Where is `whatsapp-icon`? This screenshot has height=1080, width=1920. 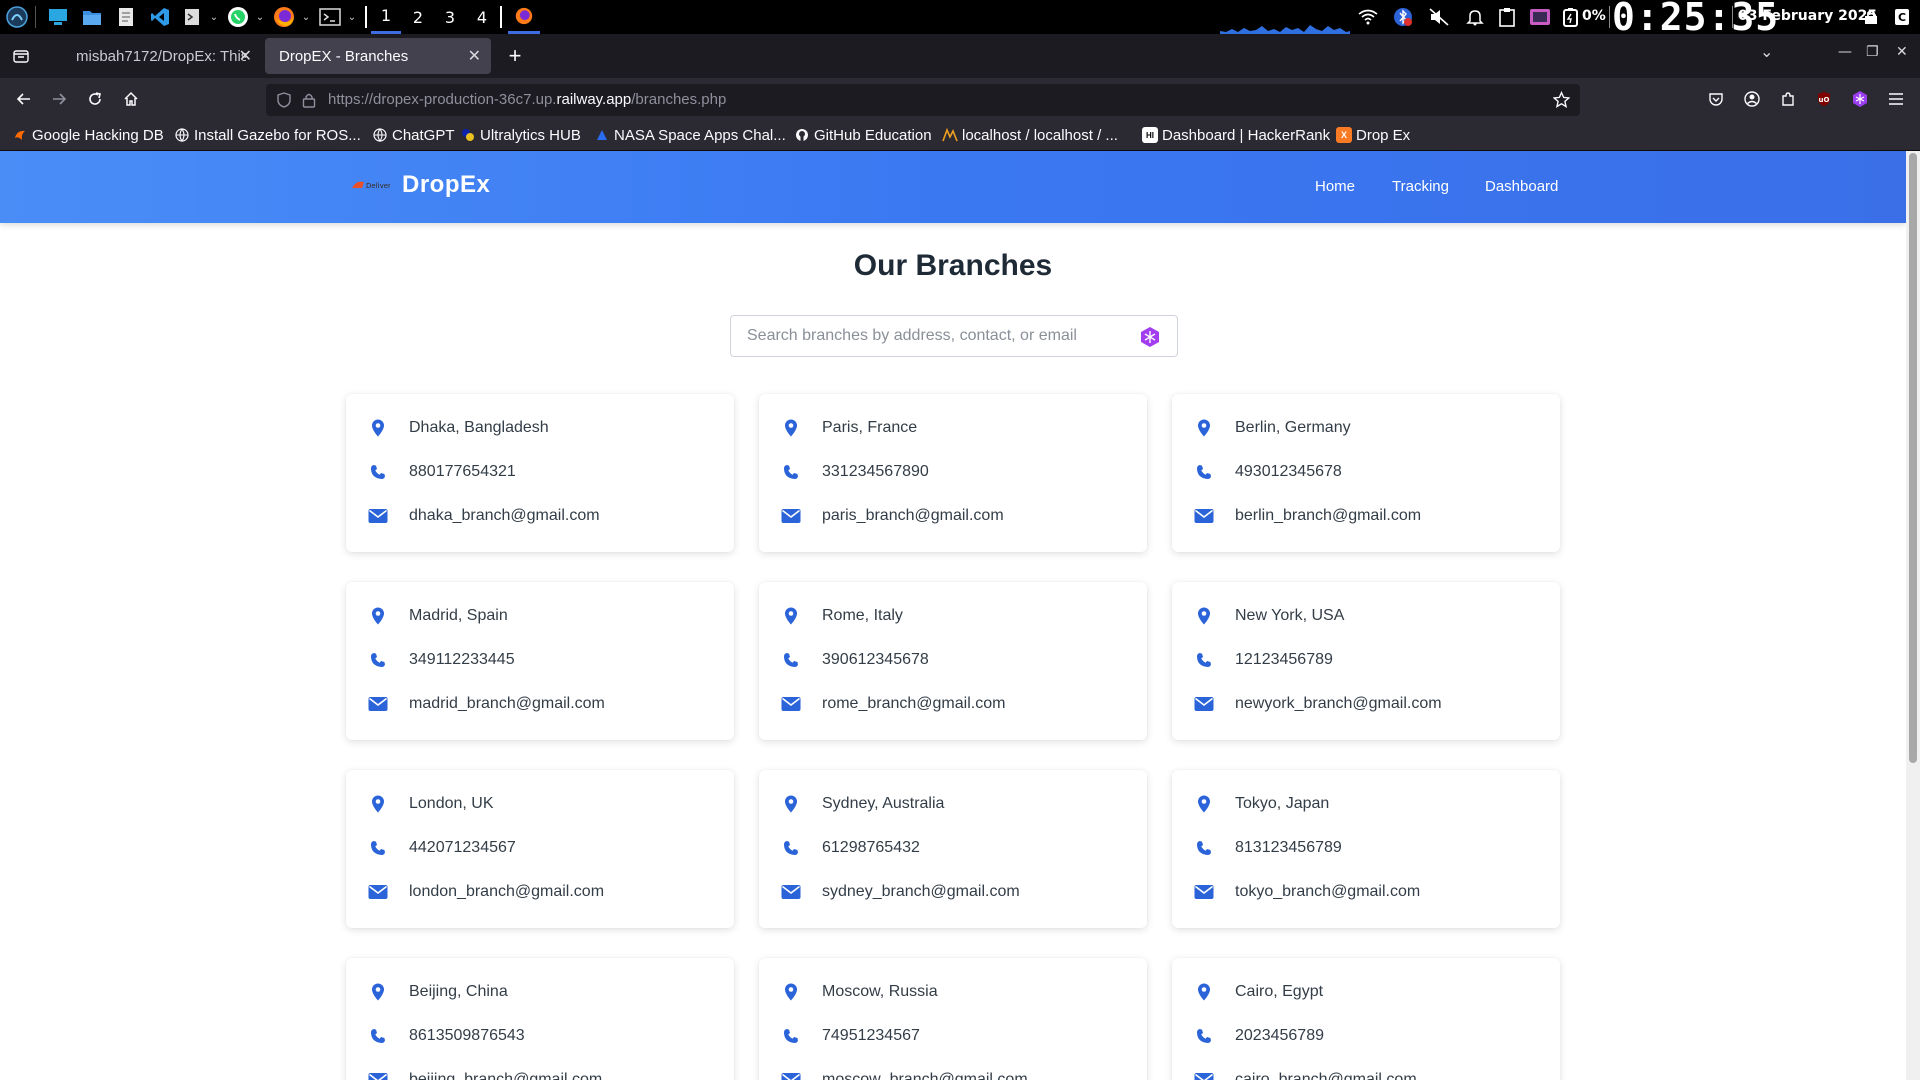 whatsapp-icon is located at coordinates (238, 17).